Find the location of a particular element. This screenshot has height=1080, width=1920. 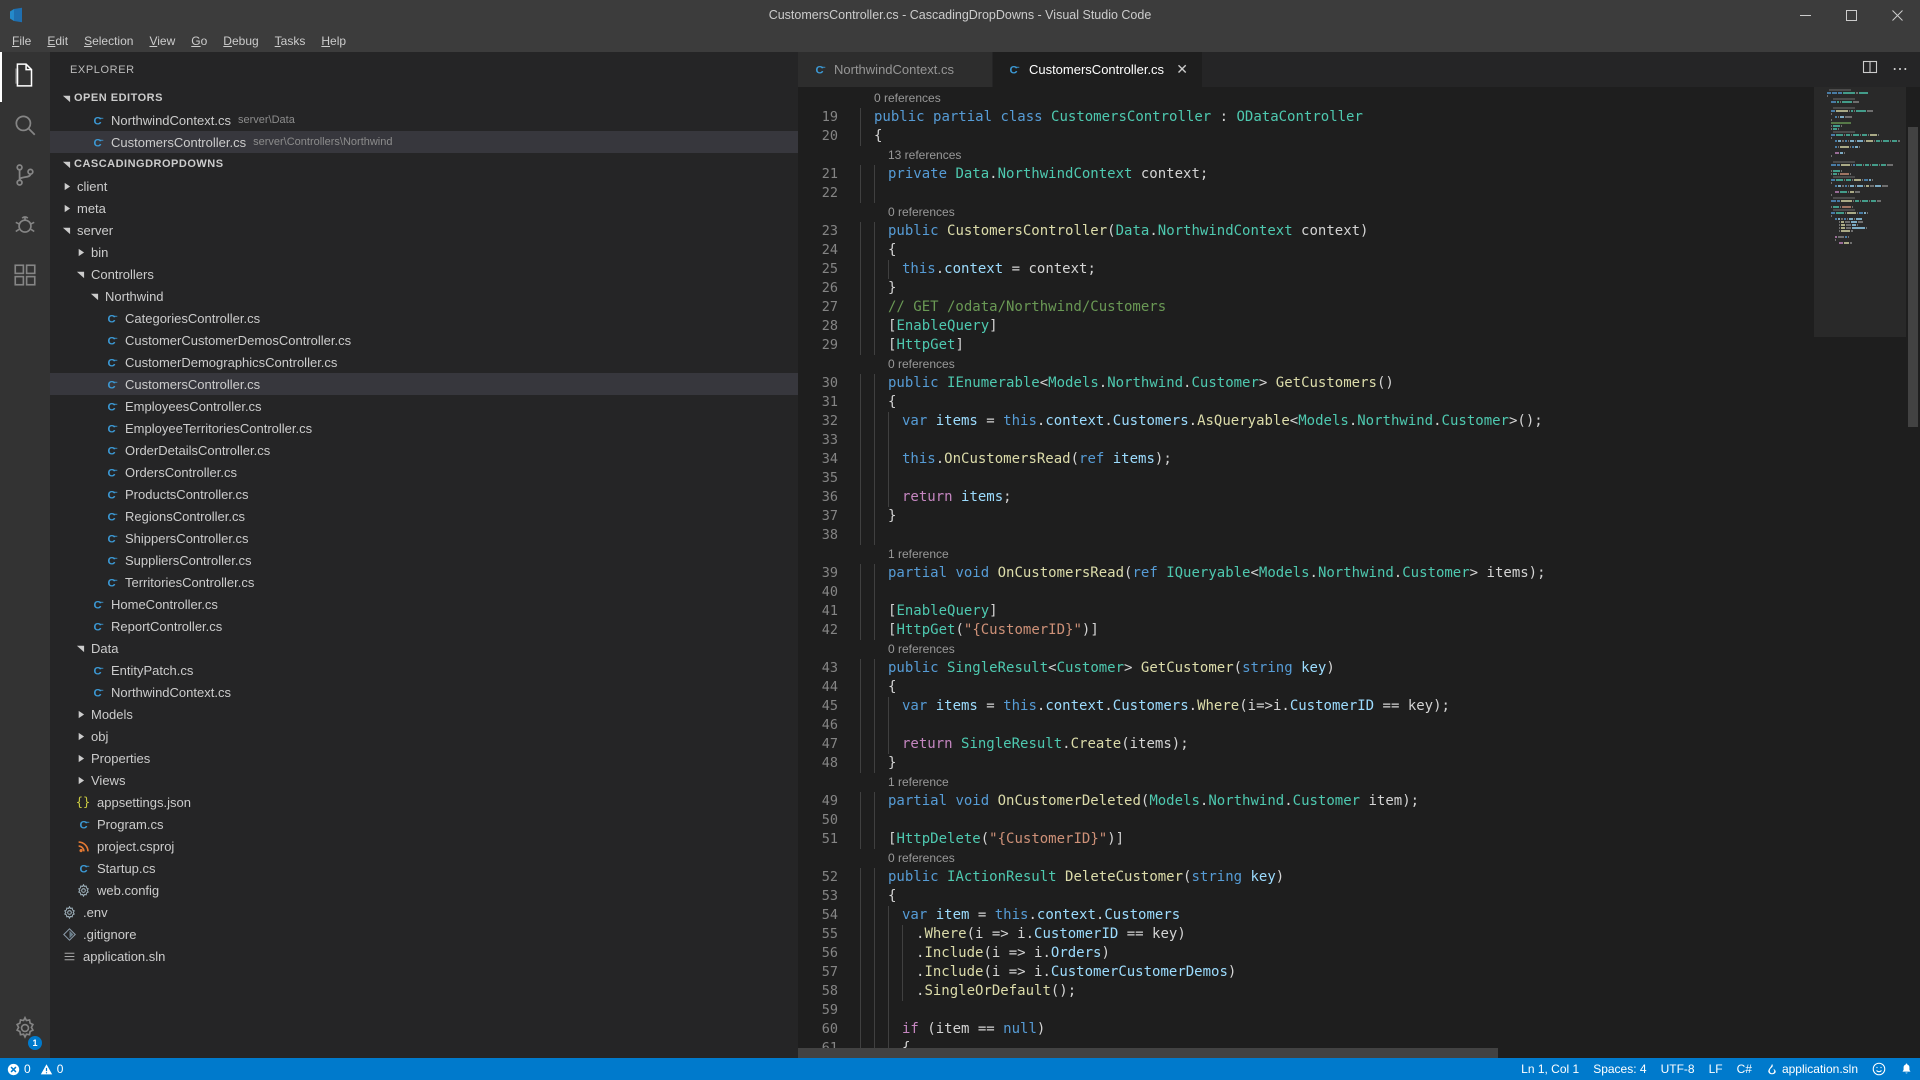

code-lens-label: 13 references is located at coordinates (1351, 155).